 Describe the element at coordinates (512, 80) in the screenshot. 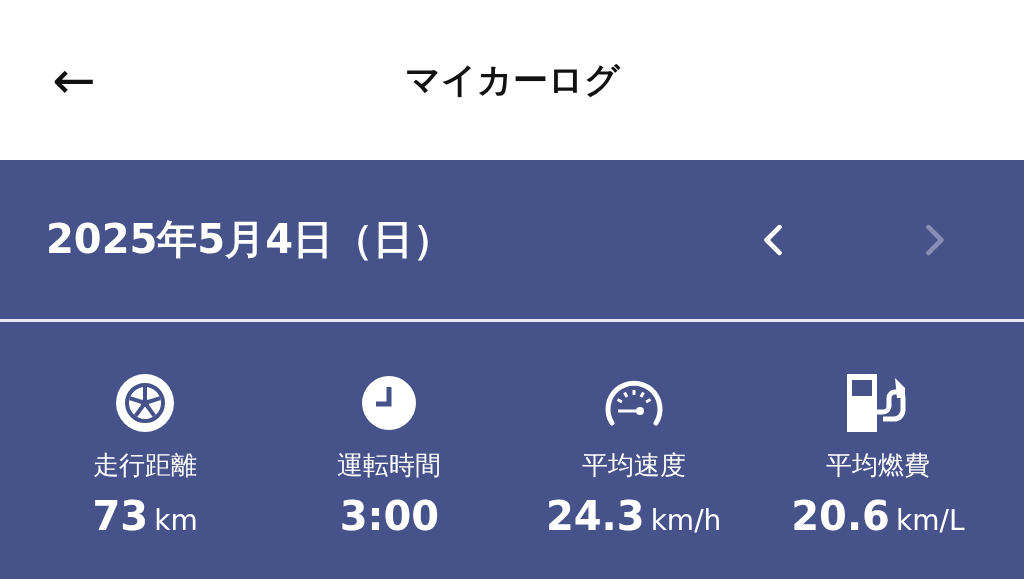

I see `screen-title: マイカーログ` at that location.